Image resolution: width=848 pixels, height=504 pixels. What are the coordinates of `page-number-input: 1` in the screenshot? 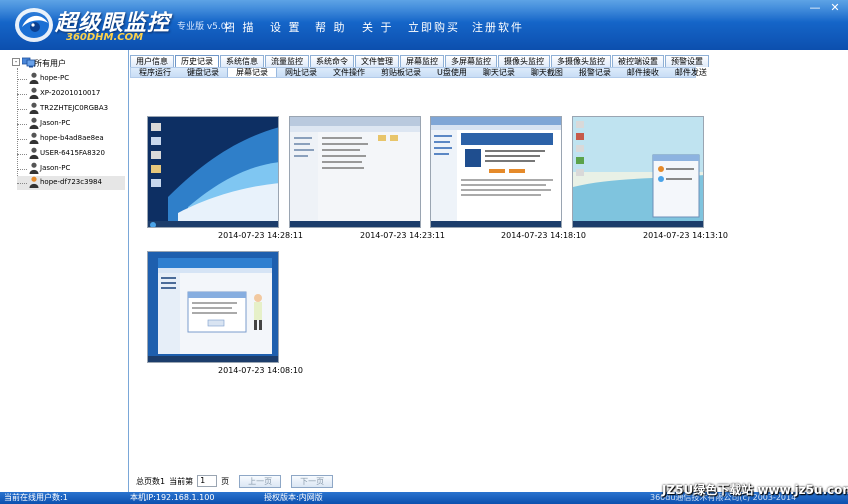 It's located at (207, 481).